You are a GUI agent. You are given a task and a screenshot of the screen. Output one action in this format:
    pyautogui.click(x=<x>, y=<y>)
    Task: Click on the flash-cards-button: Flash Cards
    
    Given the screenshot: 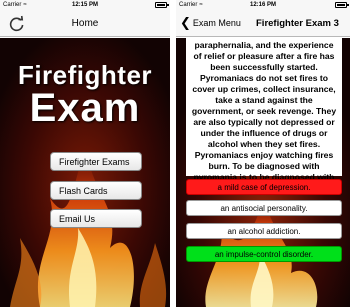 What is the action you would take?
    pyautogui.click(x=96, y=190)
    